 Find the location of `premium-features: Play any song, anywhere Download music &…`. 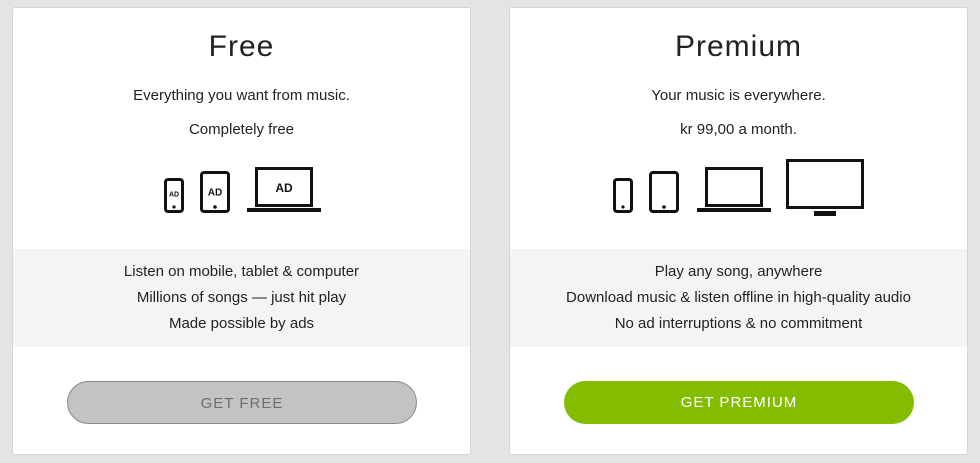

premium-features: Play any song, anywhere Download music &… is located at coordinates (738, 298).